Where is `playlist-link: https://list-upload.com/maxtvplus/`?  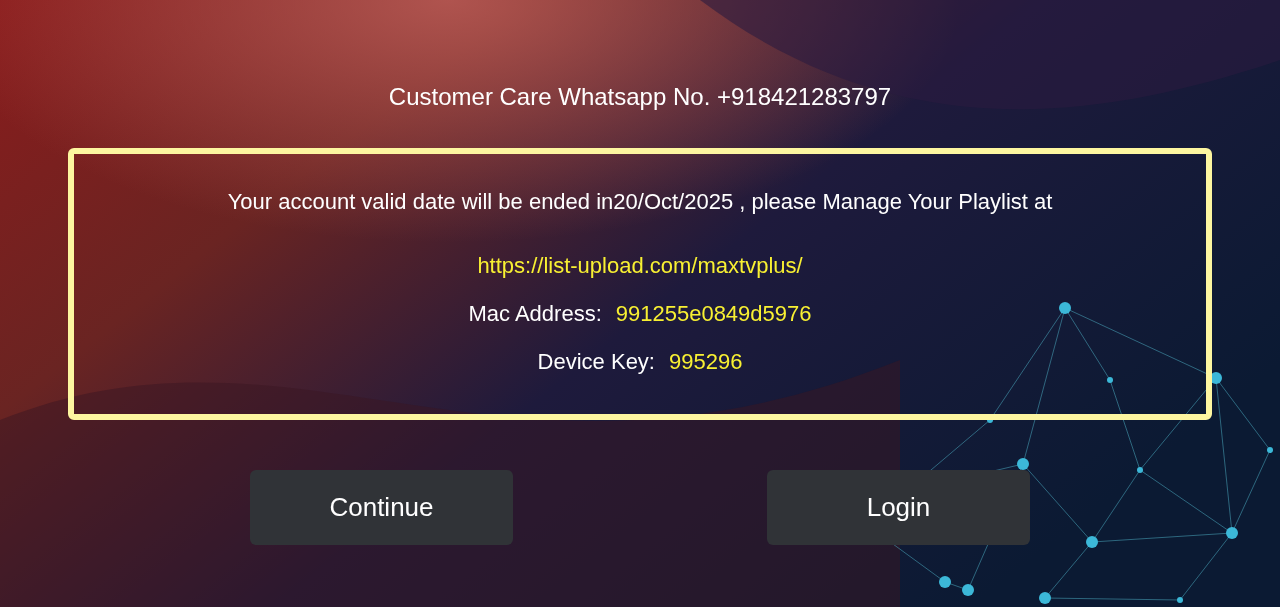 playlist-link: https://list-upload.com/maxtvplus/ is located at coordinates (640, 266).